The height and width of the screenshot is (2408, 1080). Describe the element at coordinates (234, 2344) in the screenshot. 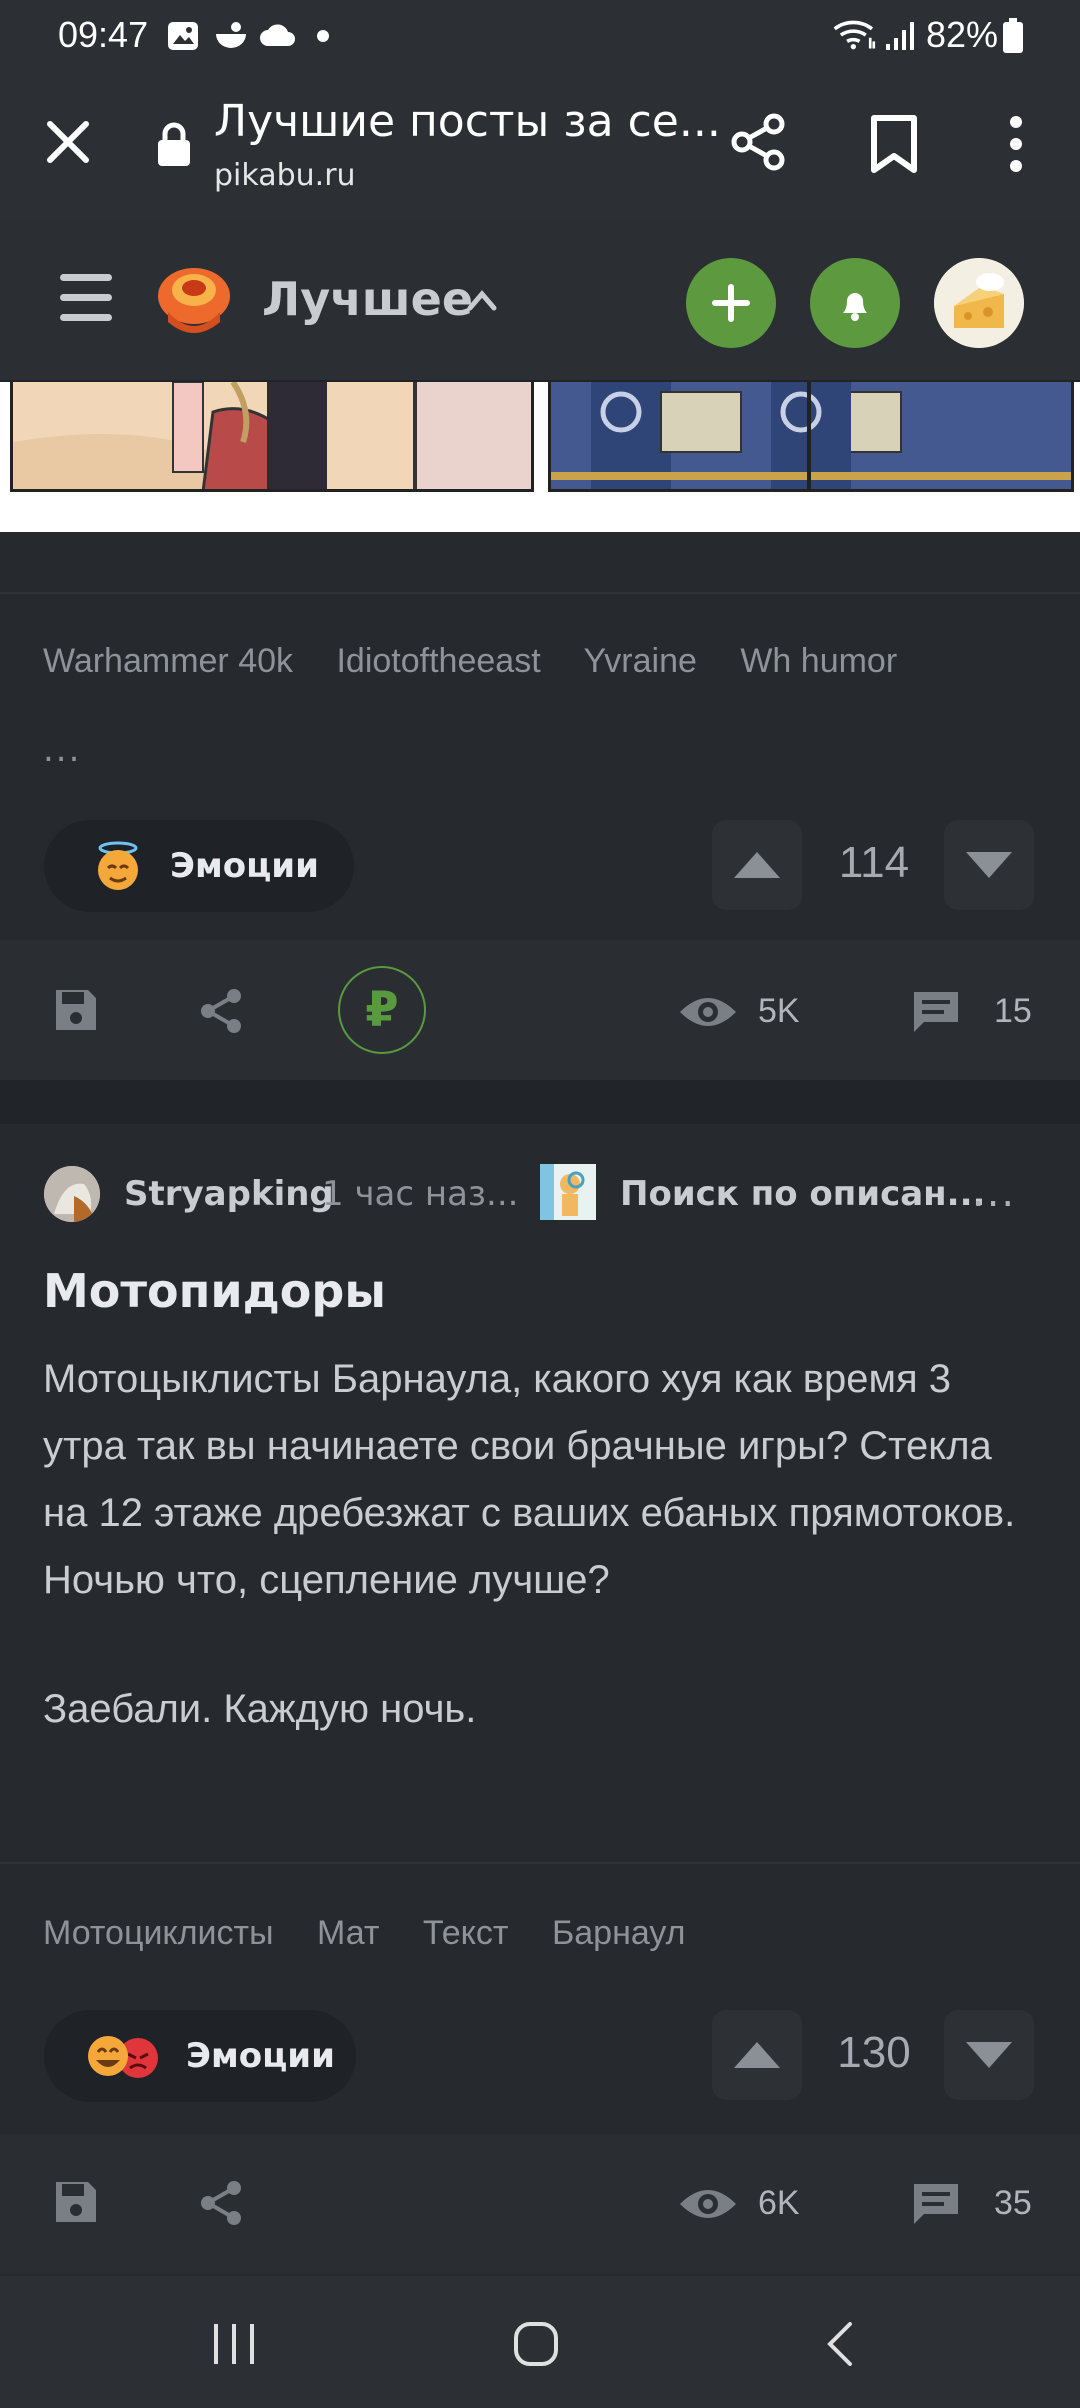

I see `recent-apps-icon` at that location.